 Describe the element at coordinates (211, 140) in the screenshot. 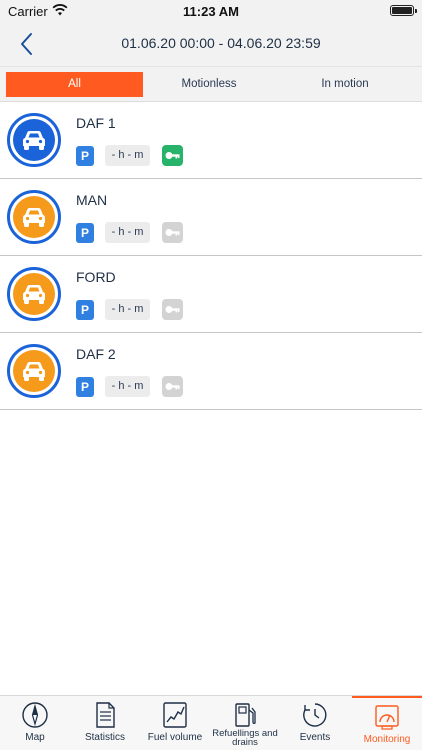

I see `vehicle-row: DAF 1 P - h - m` at that location.